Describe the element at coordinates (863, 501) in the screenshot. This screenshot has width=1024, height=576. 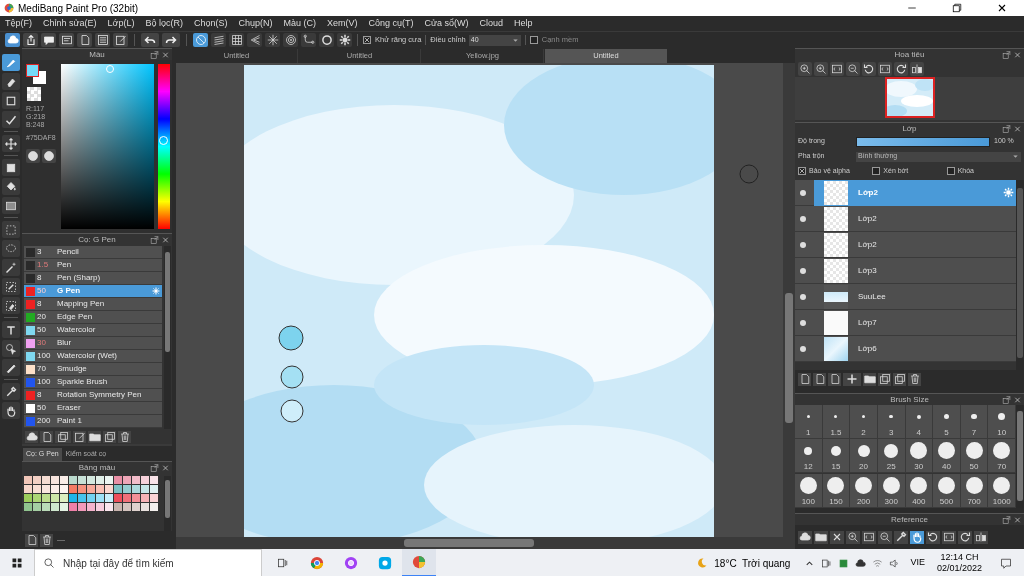
I see `brush-size-label: 200` at that location.